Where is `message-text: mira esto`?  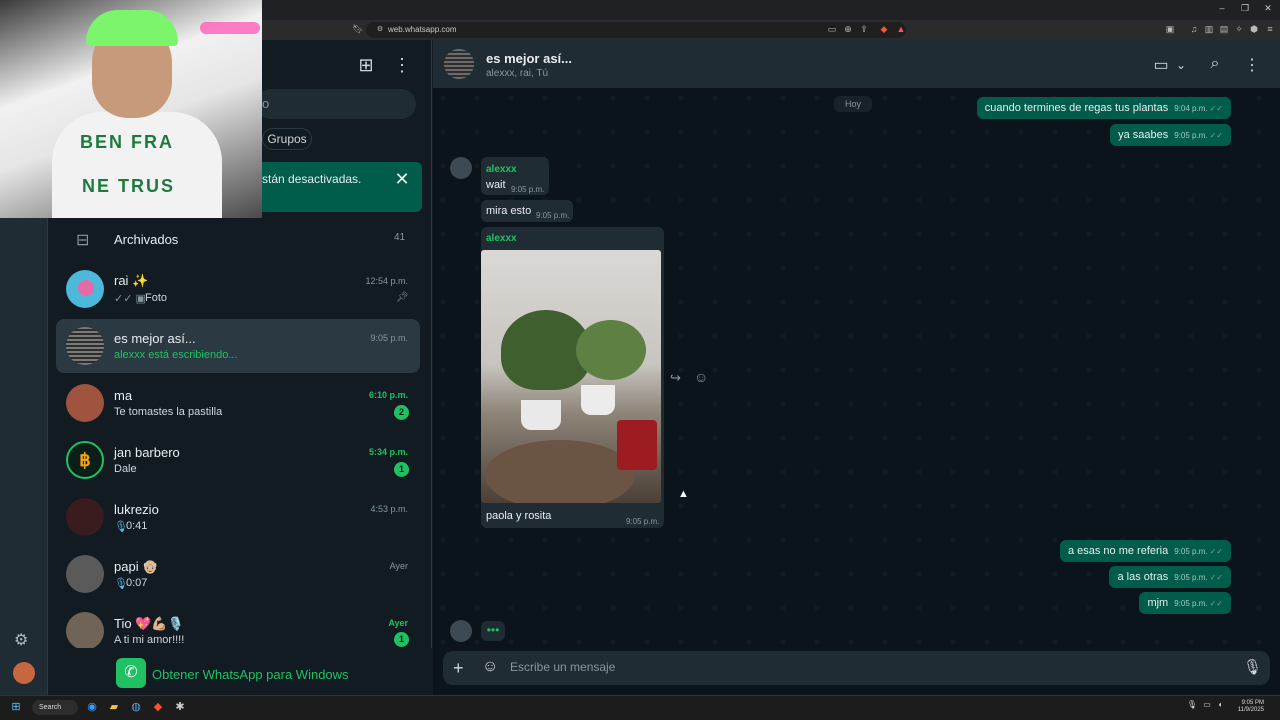 message-text: mira esto is located at coordinates (509, 211).